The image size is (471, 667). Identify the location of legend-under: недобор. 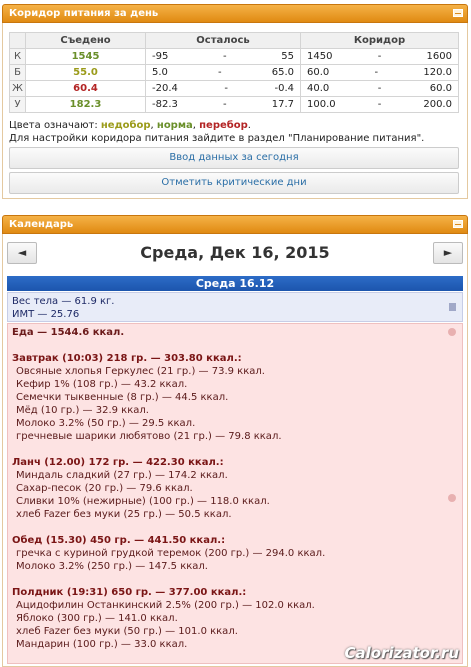
(125, 125).